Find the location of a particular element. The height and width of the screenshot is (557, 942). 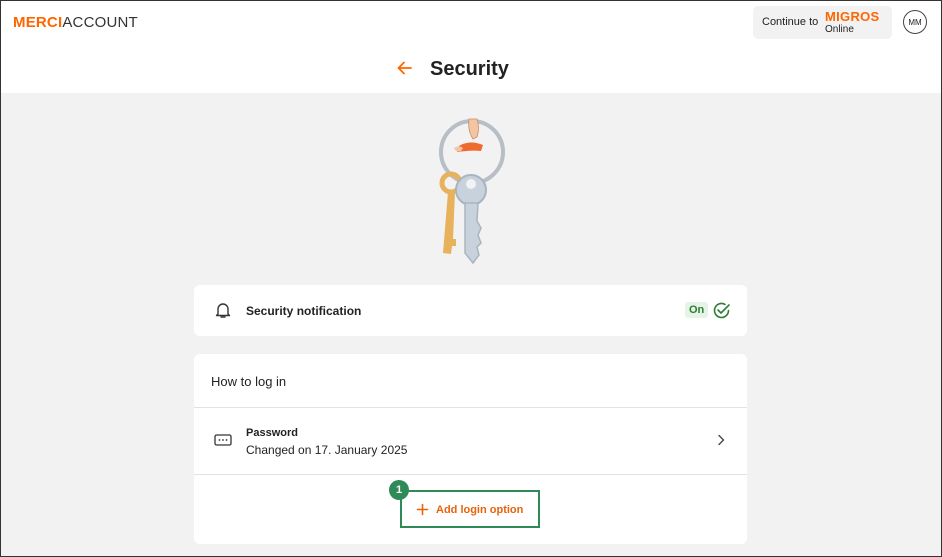

step-marker-badge: 1 is located at coordinates (399, 490).